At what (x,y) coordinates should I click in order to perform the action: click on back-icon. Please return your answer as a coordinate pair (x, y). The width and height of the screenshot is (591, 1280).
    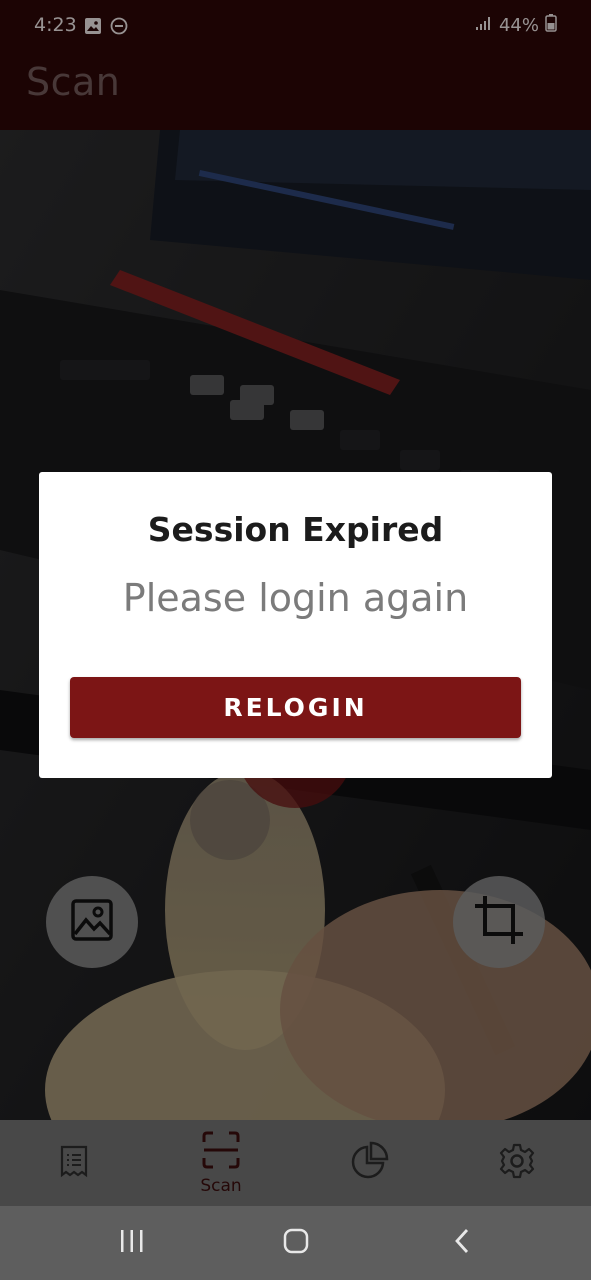
    Looking at the image, I should click on (462, 1243).